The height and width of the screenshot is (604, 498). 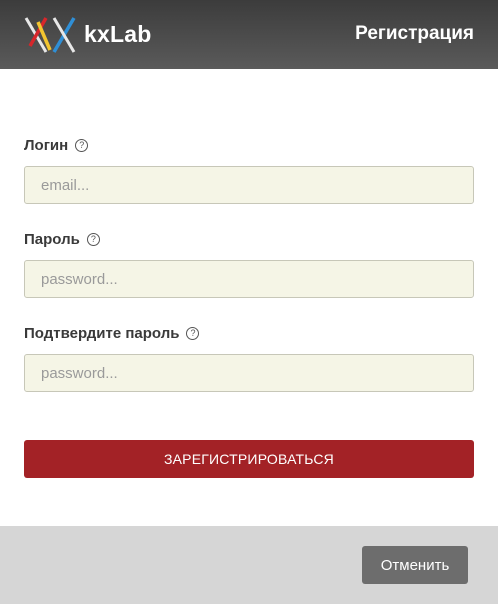 What do you see at coordinates (82, 145) in the screenshot?
I see `login-help-icon: ?` at bounding box center [82, 145].